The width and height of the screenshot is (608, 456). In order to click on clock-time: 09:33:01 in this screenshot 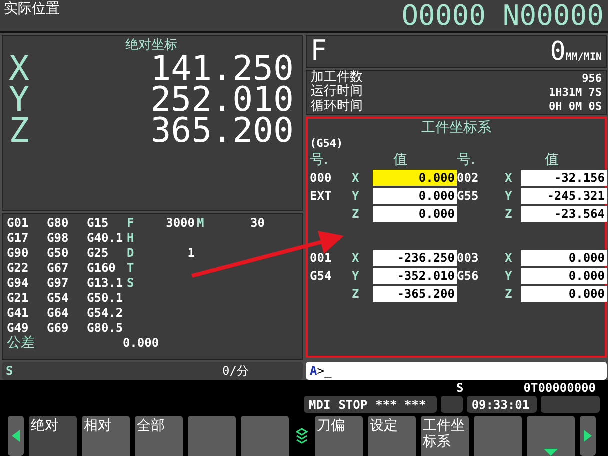, I will do `click(501, 405)`.